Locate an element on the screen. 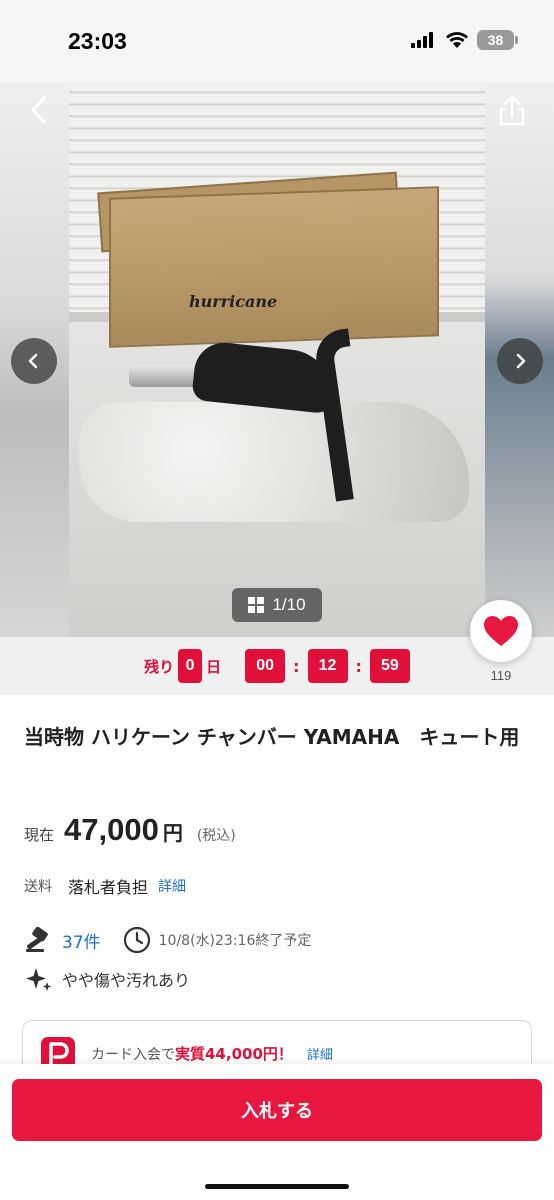  promo-text: カード入会で実質44,000円！ 詳細 is located at coordinates (212, 1053).